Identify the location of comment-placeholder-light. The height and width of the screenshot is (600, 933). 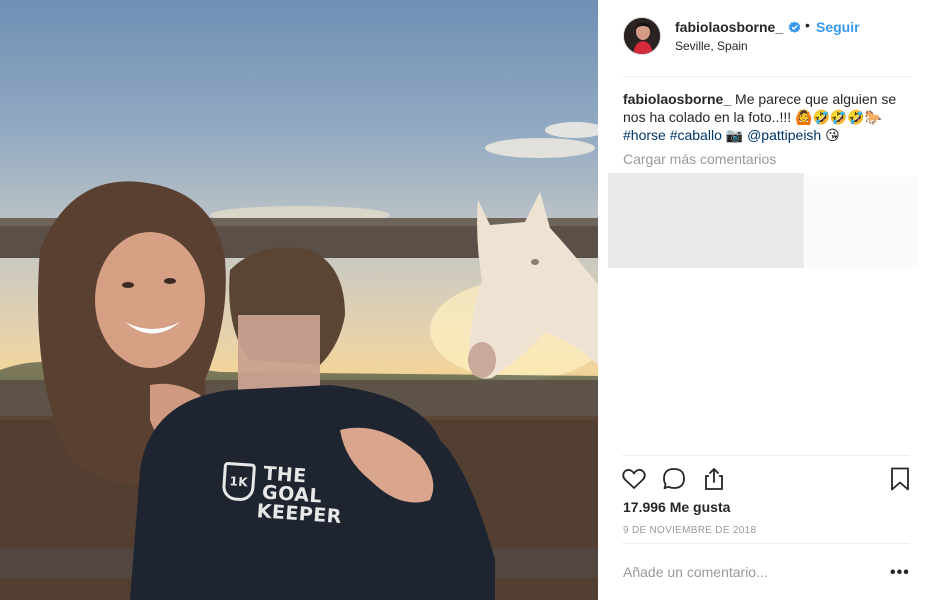
(862, 222).